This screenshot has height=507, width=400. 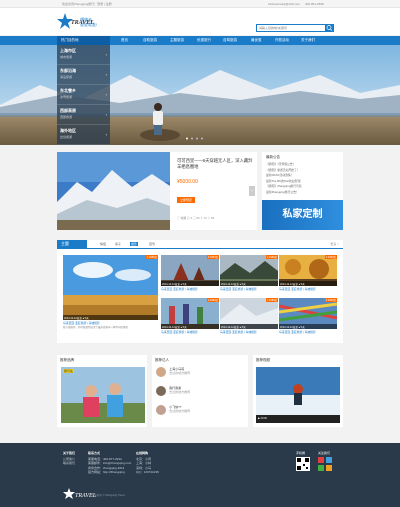 I want to click on book-button: 立即预定, so click(x=186, y=200).